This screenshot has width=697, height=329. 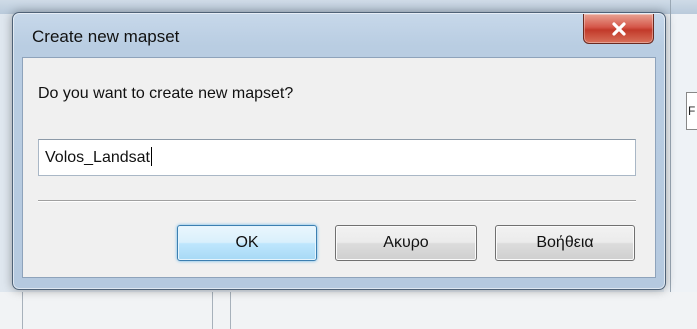 I want to click on close-icon, so click(x=619, y=28).